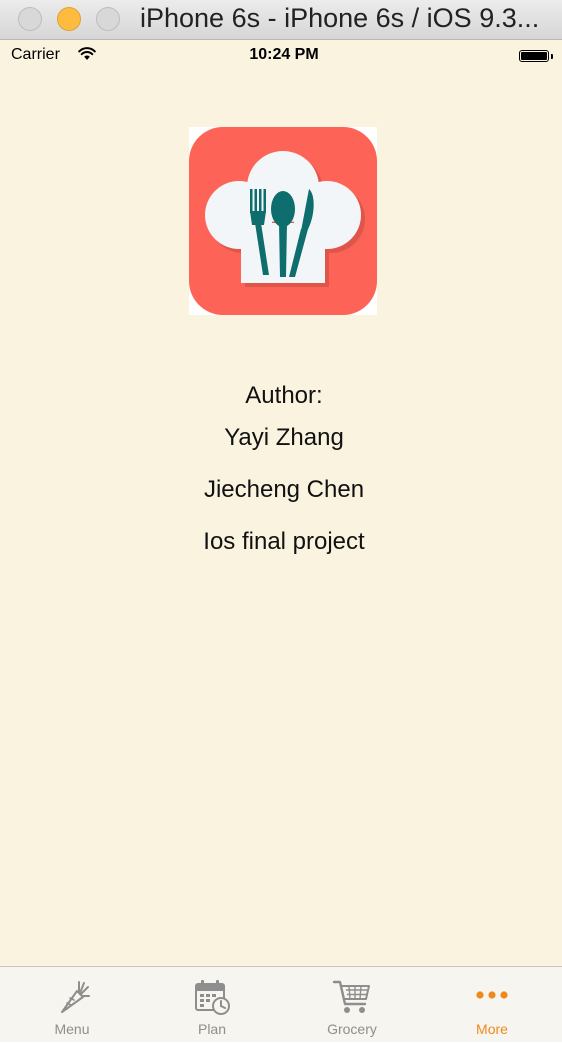 The width and height of the screenshot is (562, 1043). I want to click on tab-plan: Plan, so click(212, 1005).